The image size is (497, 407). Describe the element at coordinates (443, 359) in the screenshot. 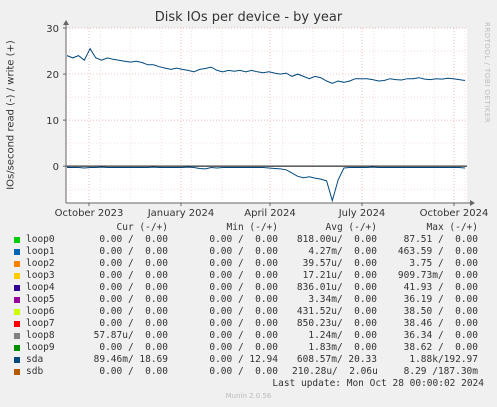

I see `legend-max: 1.88k/192.97` at that location.